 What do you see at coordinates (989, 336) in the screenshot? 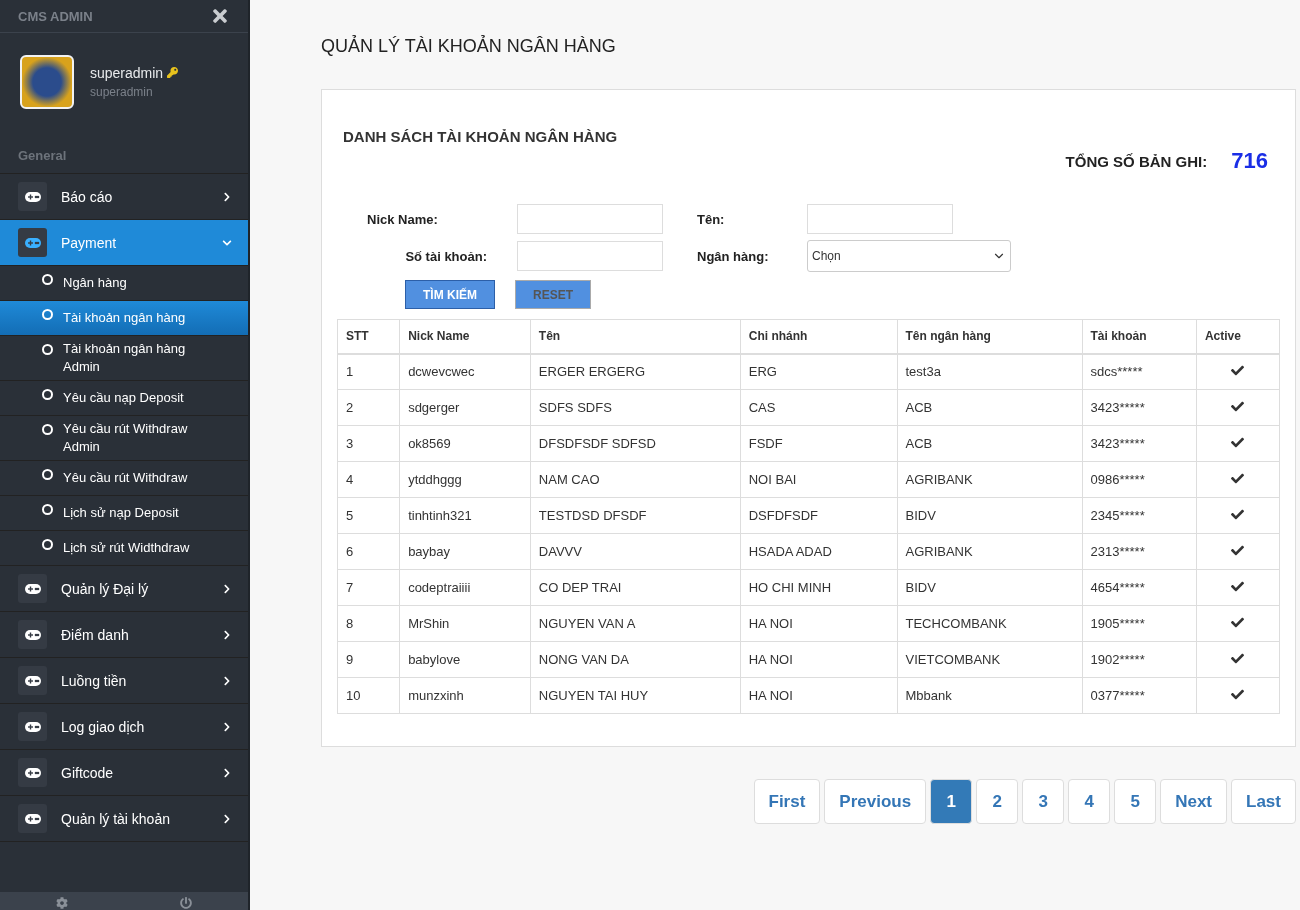
I see `column-header: Tên ngân hàng` at bounding box center [989, 336].